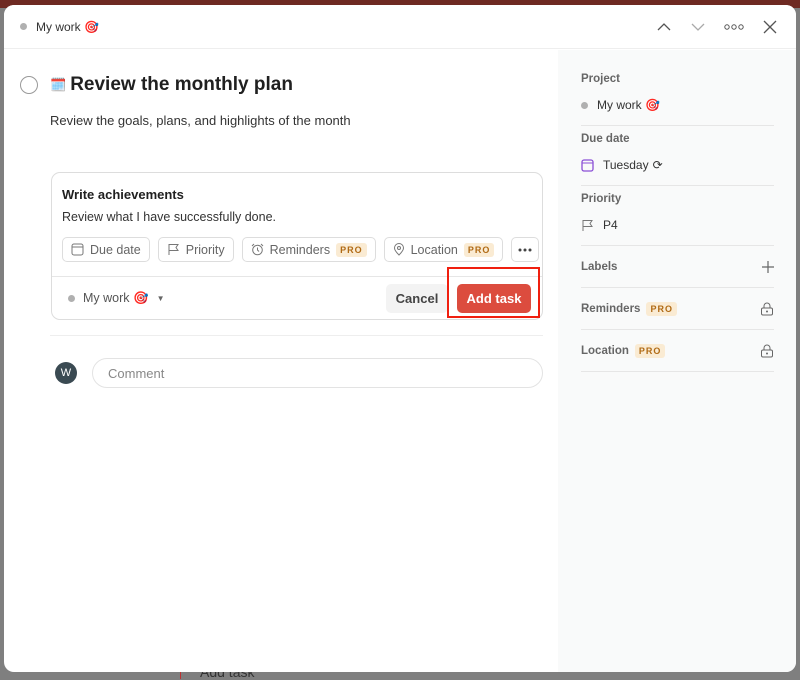 This screenshot has width=800, height=680. What do you see at coordinates (611, 308) in the screenshot?
I see `reminders-heading: Reminders` at bounding box center [611, 308].